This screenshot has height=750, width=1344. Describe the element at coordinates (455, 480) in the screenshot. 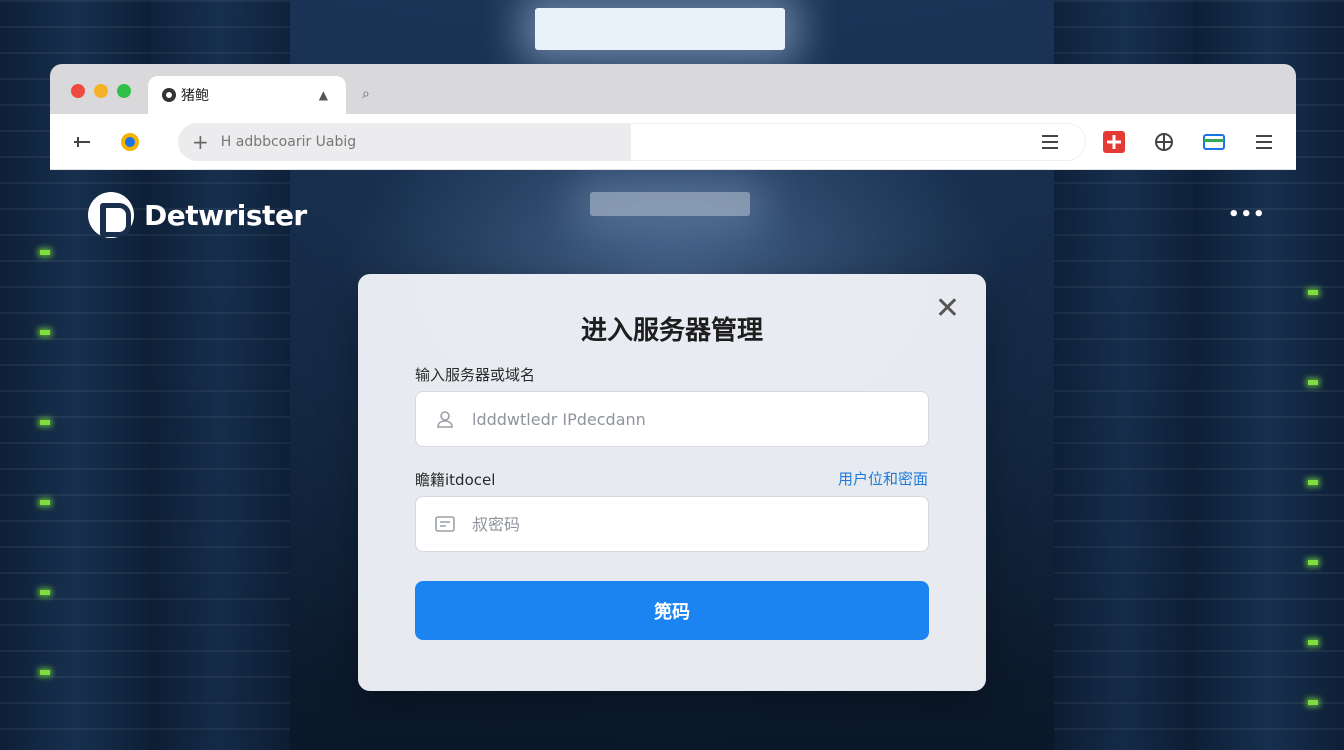

I see `password-label: 瞻籍itdocel` at that location.